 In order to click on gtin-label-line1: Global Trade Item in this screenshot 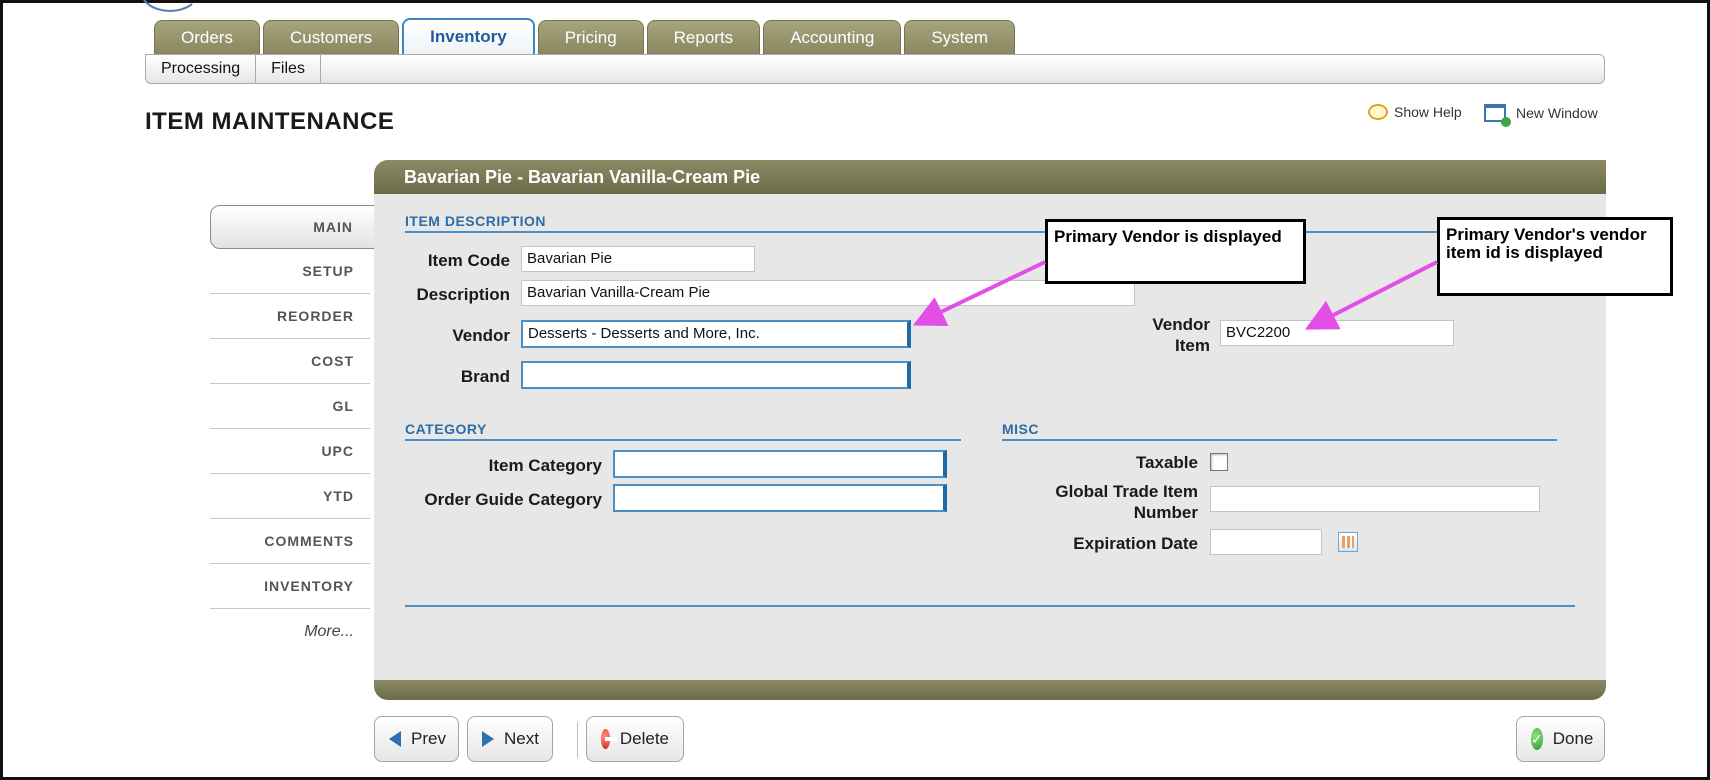, I will do `click(1126, 491)`.